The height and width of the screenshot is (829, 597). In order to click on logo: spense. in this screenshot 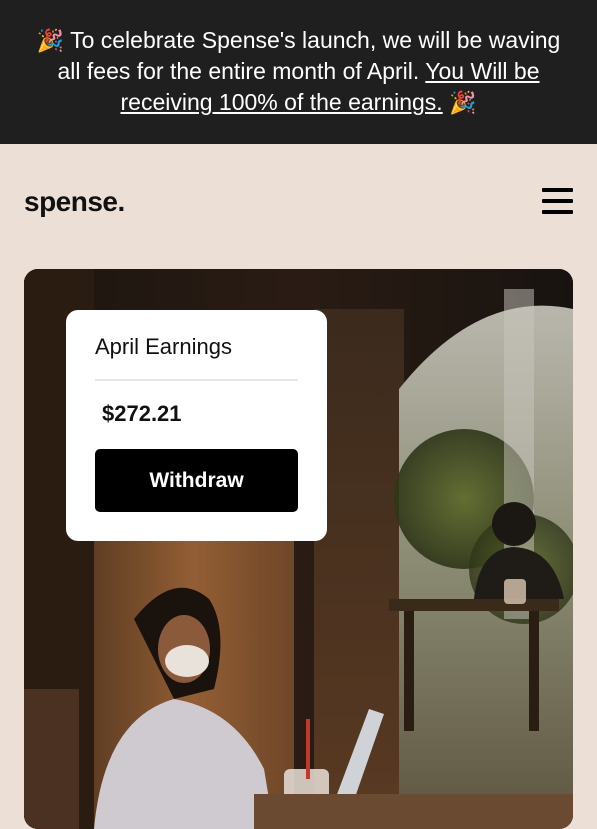, I will do `click(74, 202)`.